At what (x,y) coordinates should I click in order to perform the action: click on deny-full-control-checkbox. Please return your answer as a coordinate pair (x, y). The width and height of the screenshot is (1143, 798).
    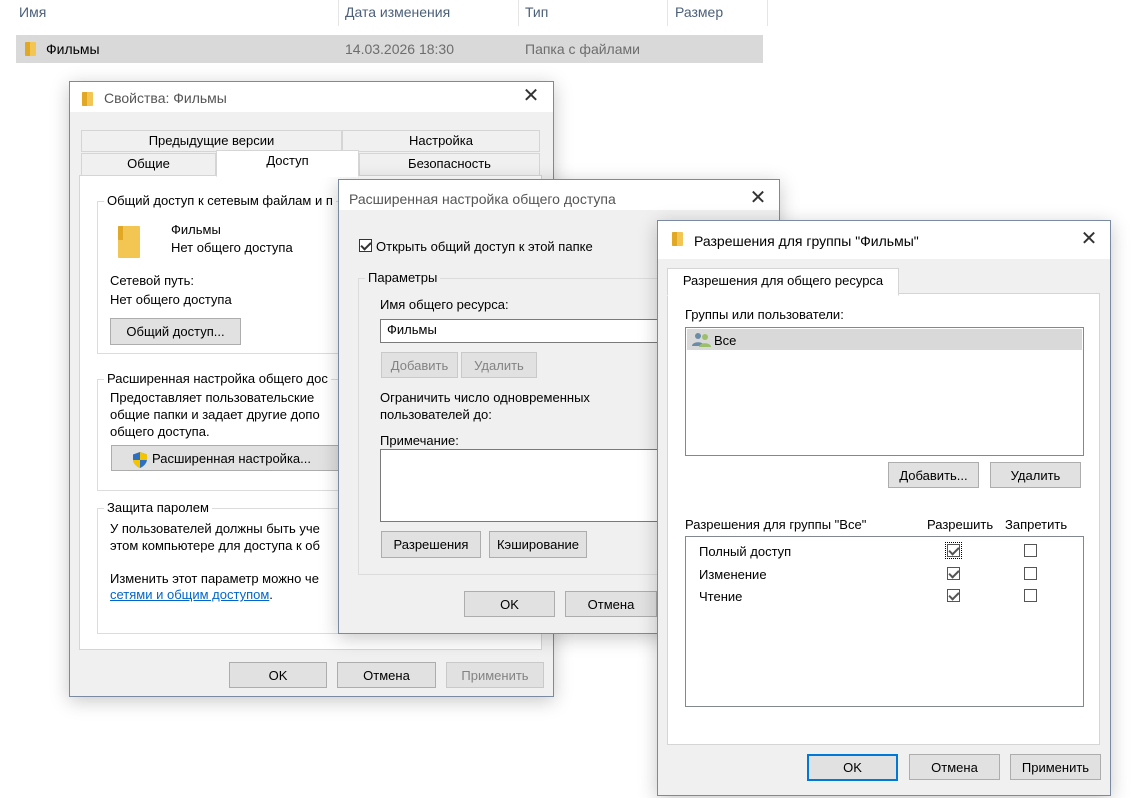
    Looking at the image, I should click on (1030, 550).